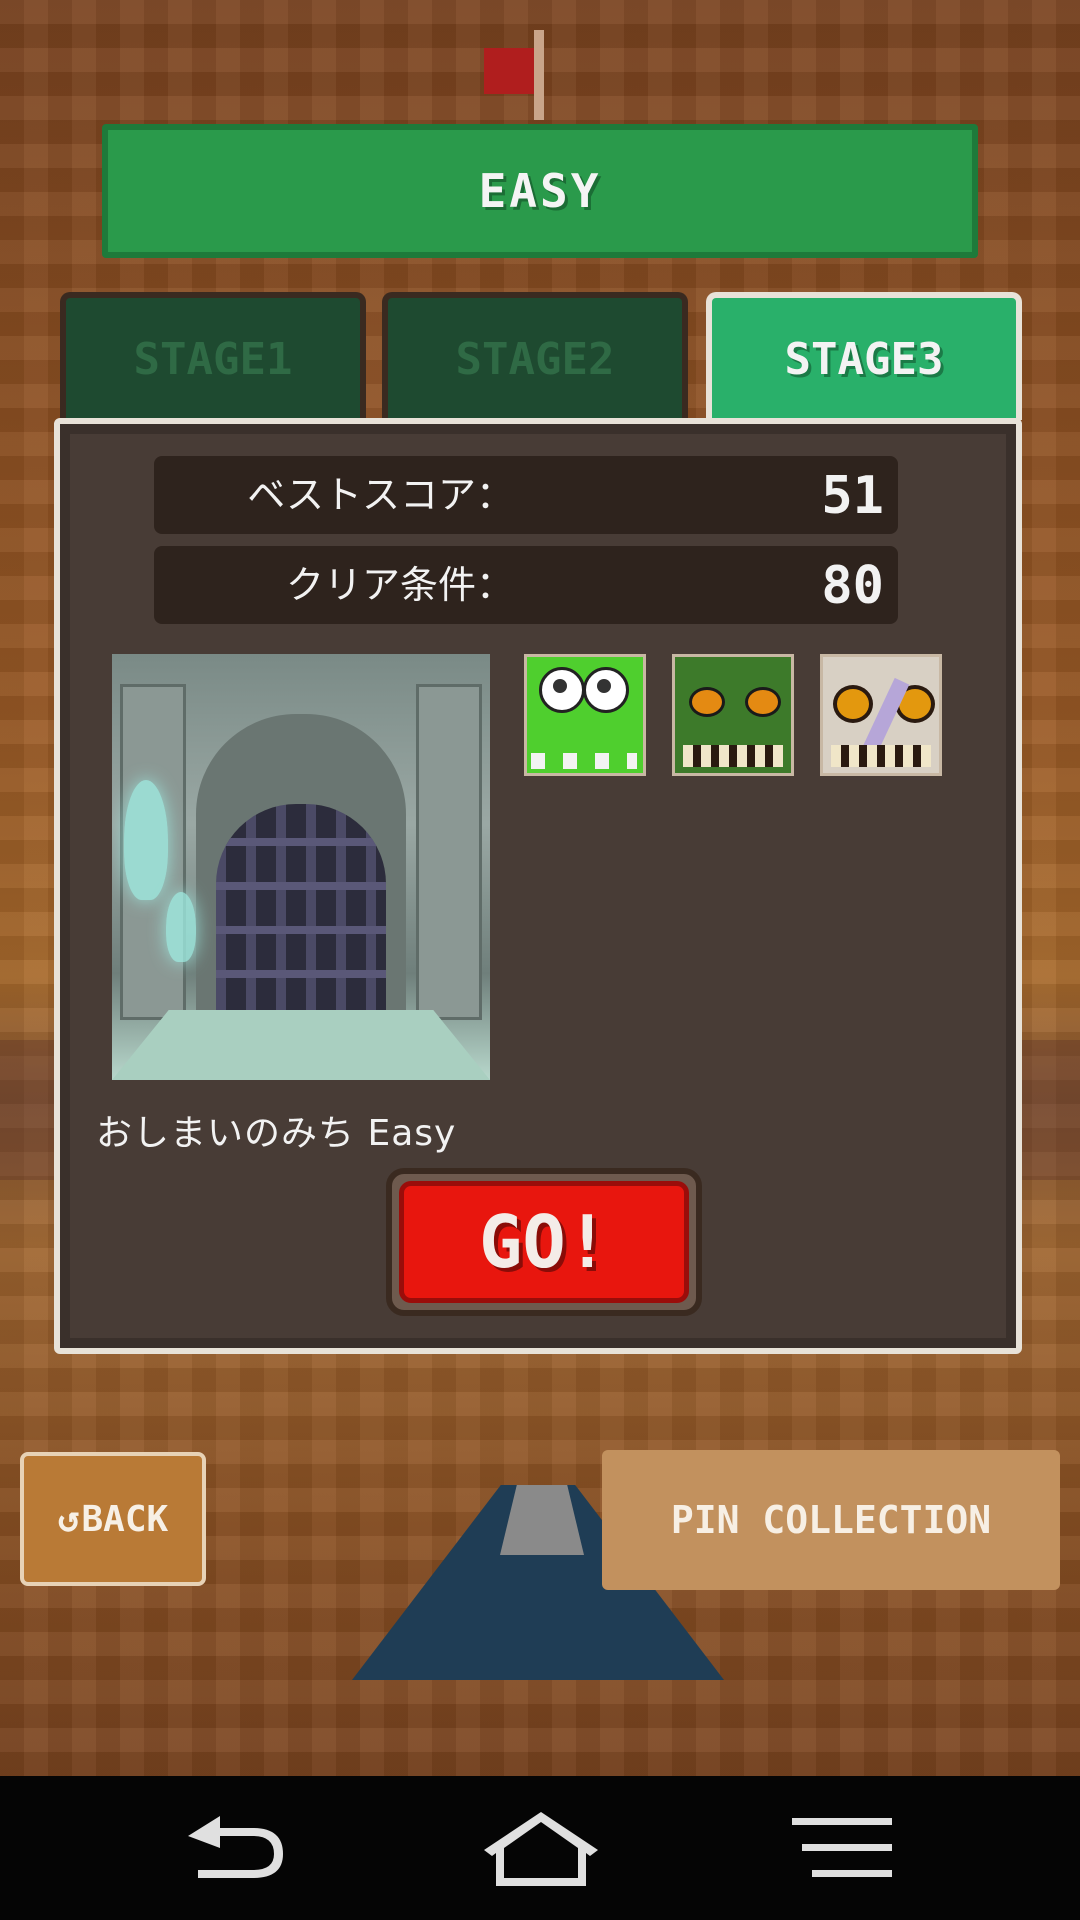  I want to click on menu-icon, so click(843, 1848).